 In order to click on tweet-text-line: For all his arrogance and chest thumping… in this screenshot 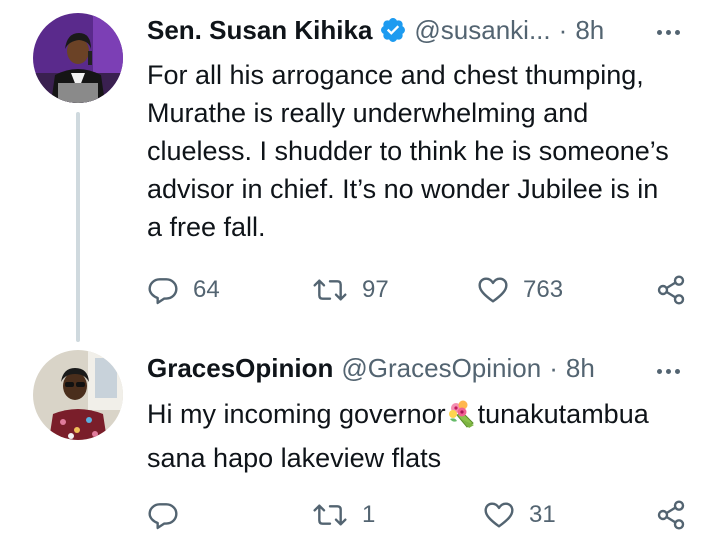, I will do `click(395, 75)`.